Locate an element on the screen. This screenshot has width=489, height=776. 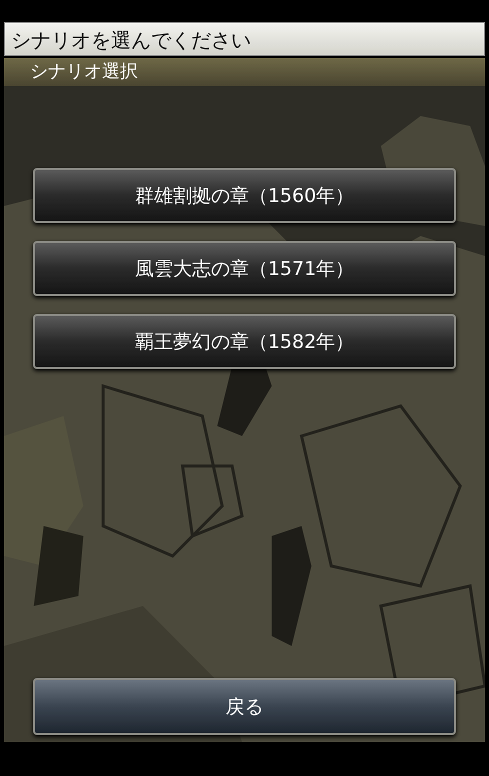
scenario-button: 風雲大志の章（1571年） is located at coordinates (244, 268).